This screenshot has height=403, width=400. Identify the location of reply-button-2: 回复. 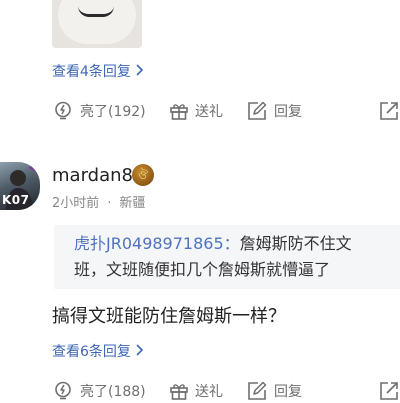
(274, 391).